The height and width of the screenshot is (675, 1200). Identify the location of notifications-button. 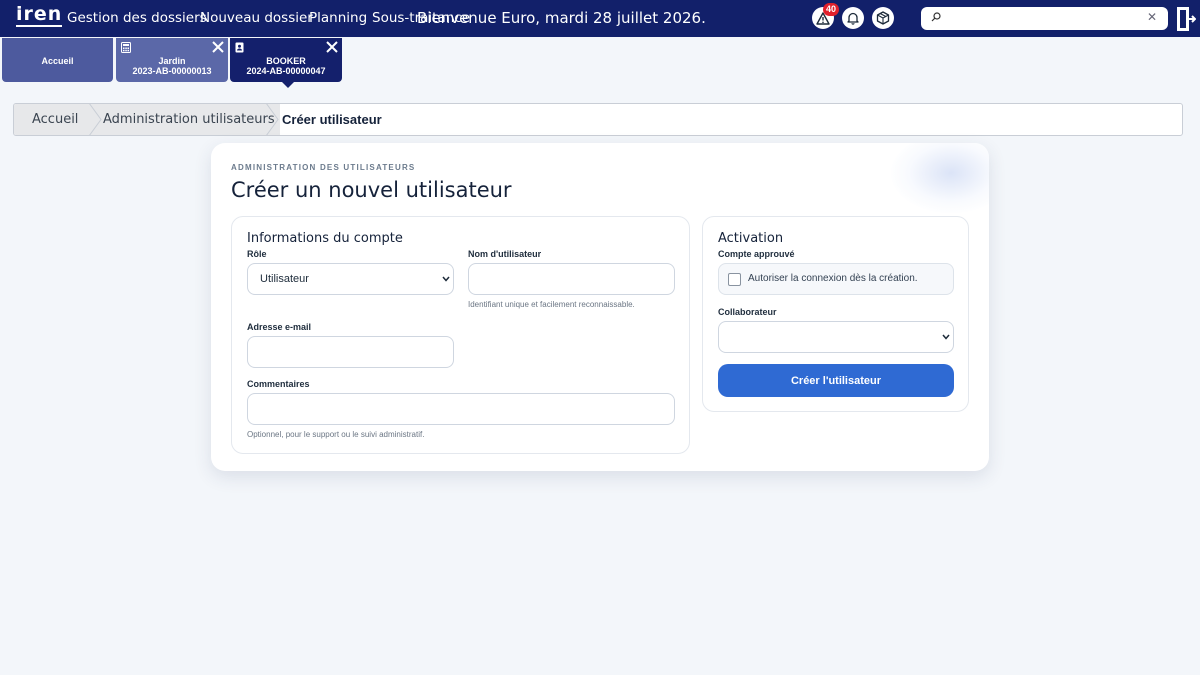
(853, 18).